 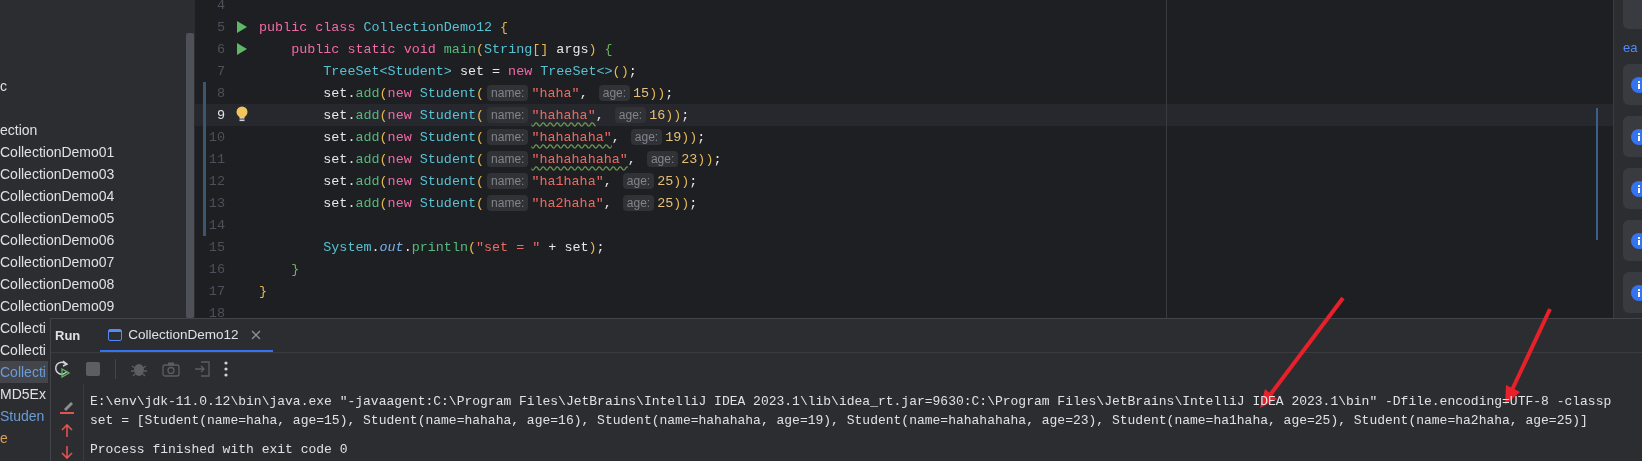 I want to click on console-line: Process finished with exit code 0, so click(x=219, y=450).